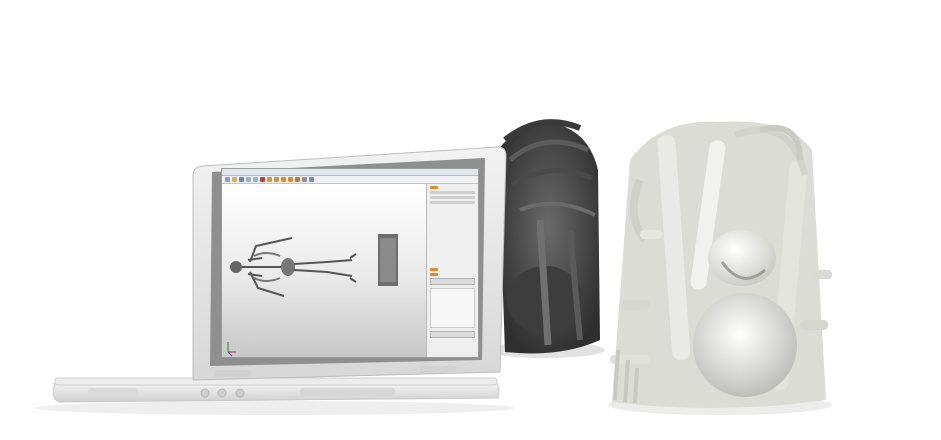 The height and width of the screenshot is (440, 941). Describe the element at coordinates (311, 179) in the screenshot. I see `view-icon` at that location.